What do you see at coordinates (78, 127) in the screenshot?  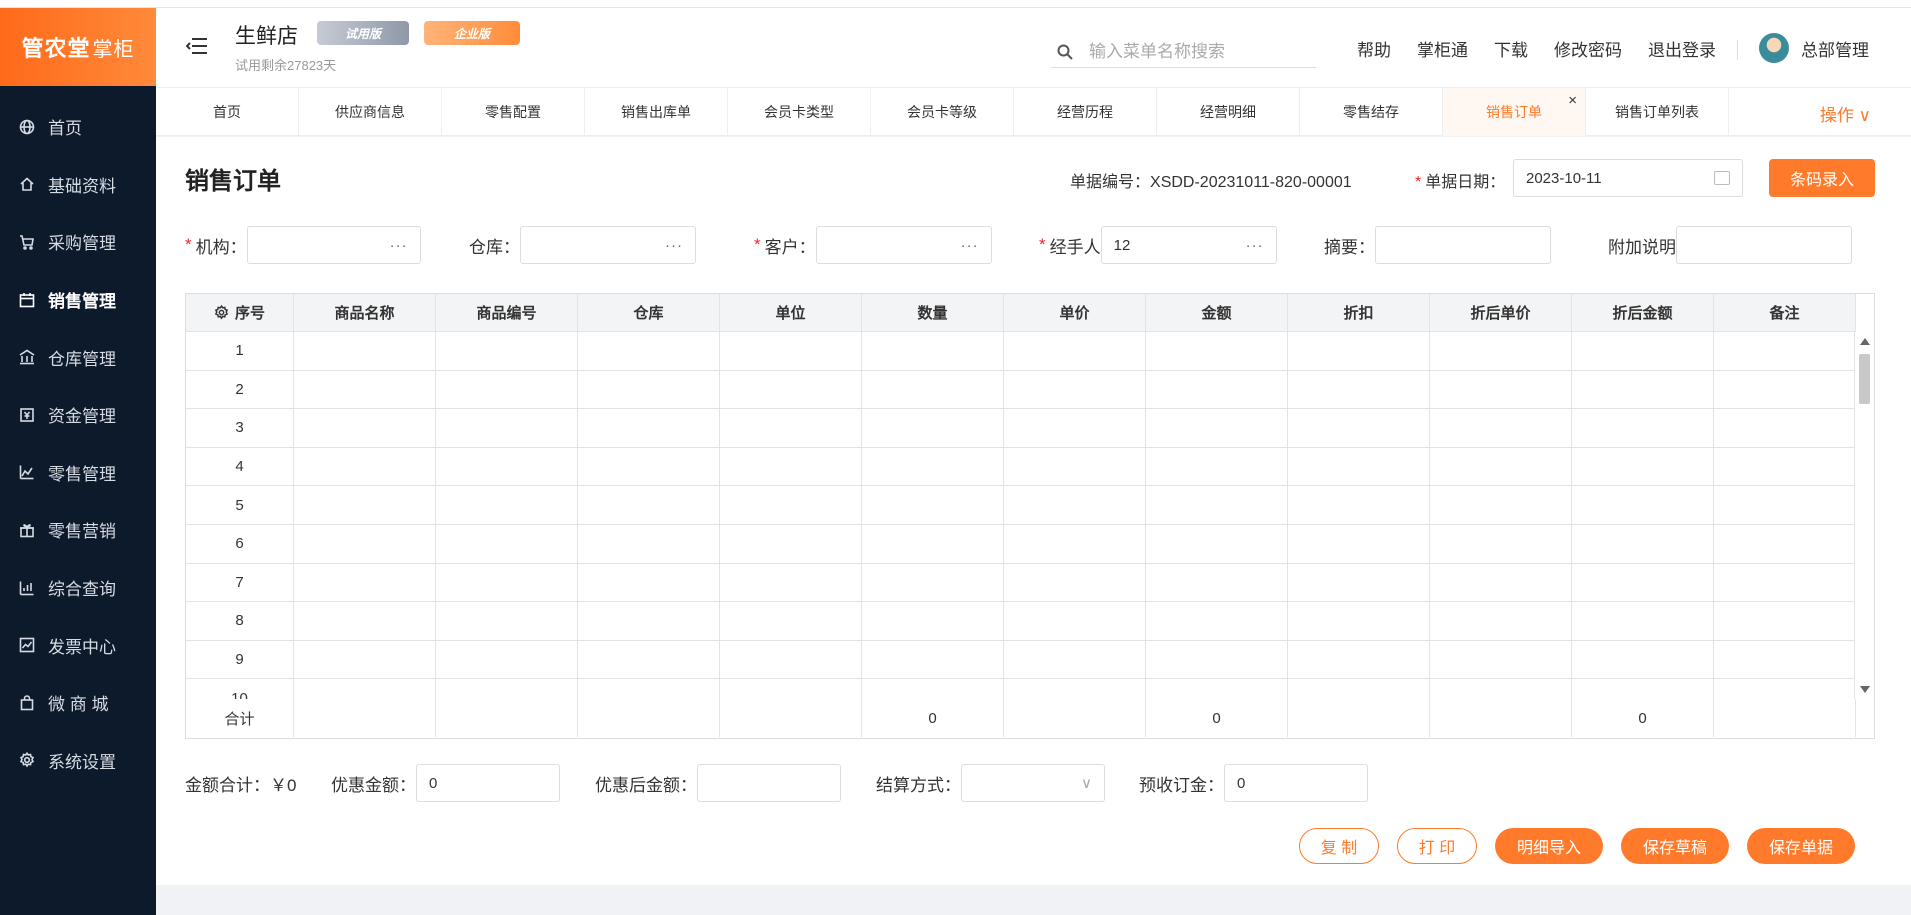 I see `sidebar-item-1: 首页` at bounding box center [78, 127].